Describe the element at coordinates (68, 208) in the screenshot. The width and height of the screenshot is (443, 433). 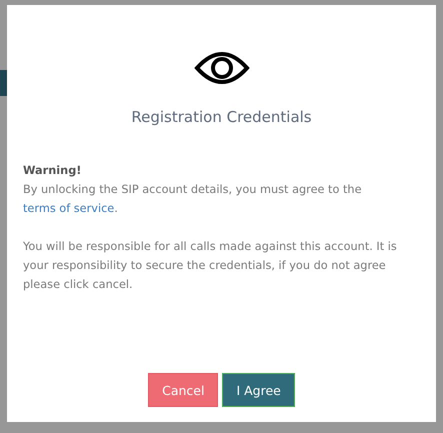
I see `terms-link: terms of service` at that location.